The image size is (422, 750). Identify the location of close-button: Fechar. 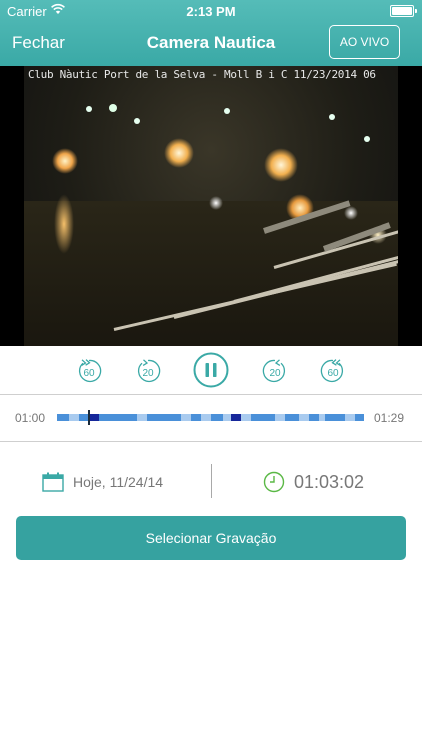
(38, 43).